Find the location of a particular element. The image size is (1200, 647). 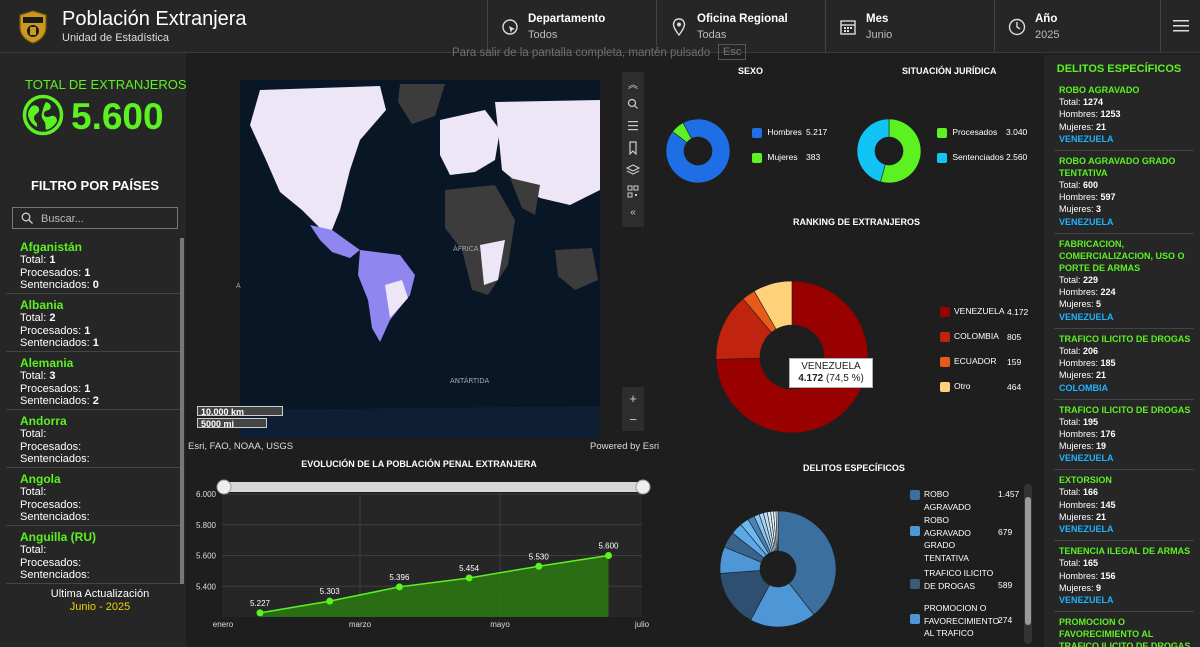

delito-country: VENEZUELA is located at coordinates (1086, 138).